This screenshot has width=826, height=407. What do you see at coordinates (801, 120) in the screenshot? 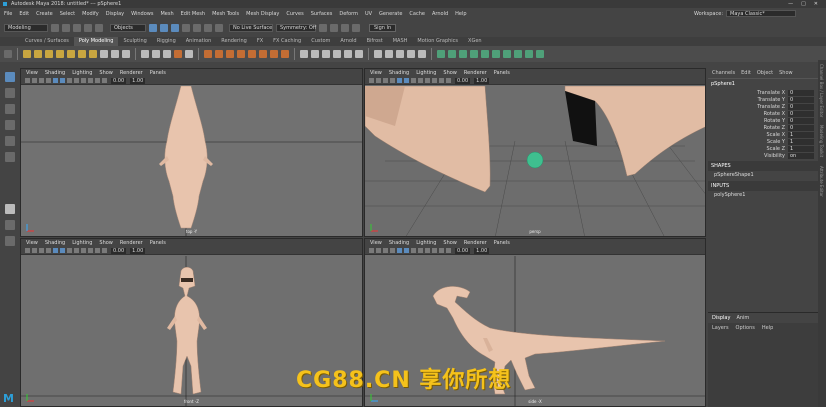
I see `attribute-value-field: 0` at bounding box center [801, 120].